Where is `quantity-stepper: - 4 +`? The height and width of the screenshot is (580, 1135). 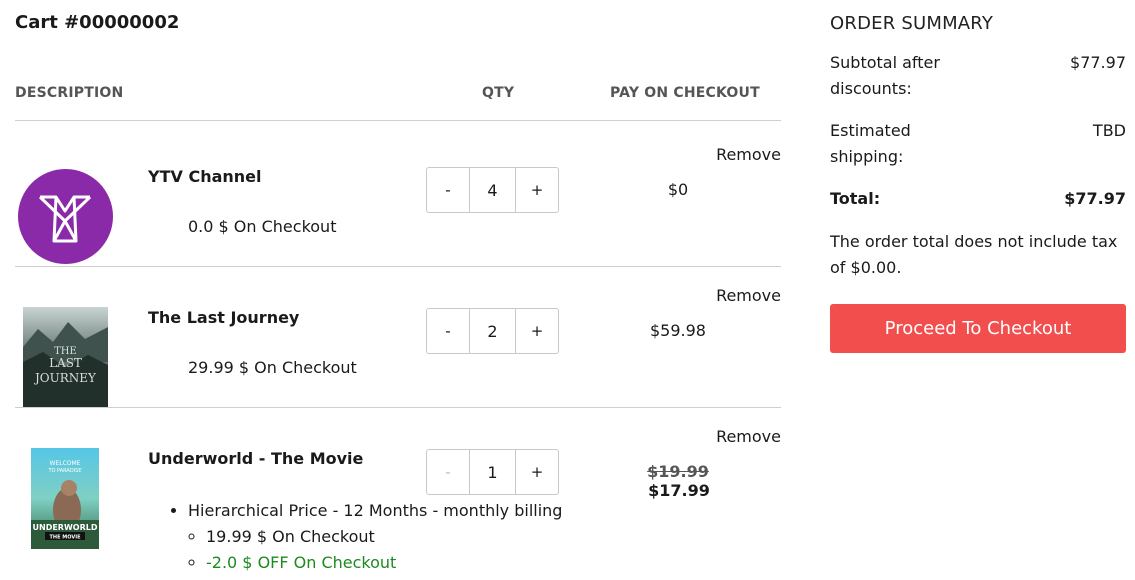
quantity-stepper: - 4 + is located at coordinates (492, 190).